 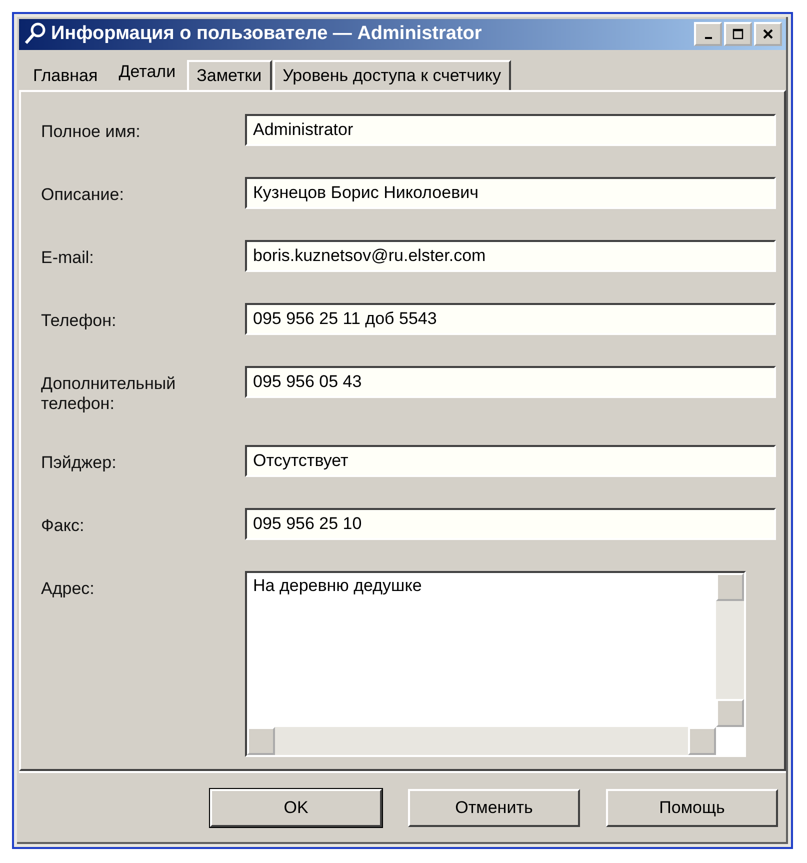 I want to click on scroll-up-button, so click(x=730, y=587).